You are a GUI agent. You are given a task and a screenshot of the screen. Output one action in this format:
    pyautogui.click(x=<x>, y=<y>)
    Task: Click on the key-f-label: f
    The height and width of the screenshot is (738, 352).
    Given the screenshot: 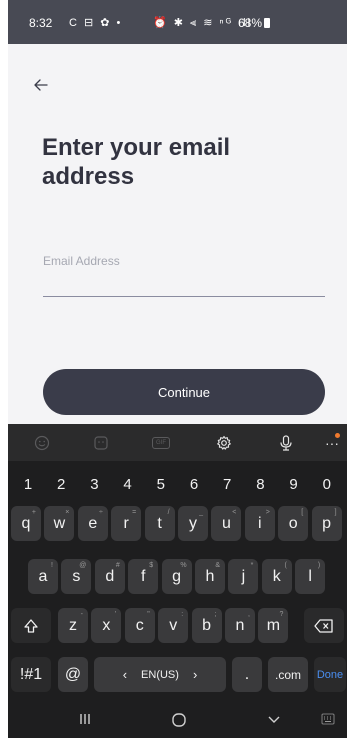 What is the action you would take?
    pyautogui.click(x=143, y=576)
    